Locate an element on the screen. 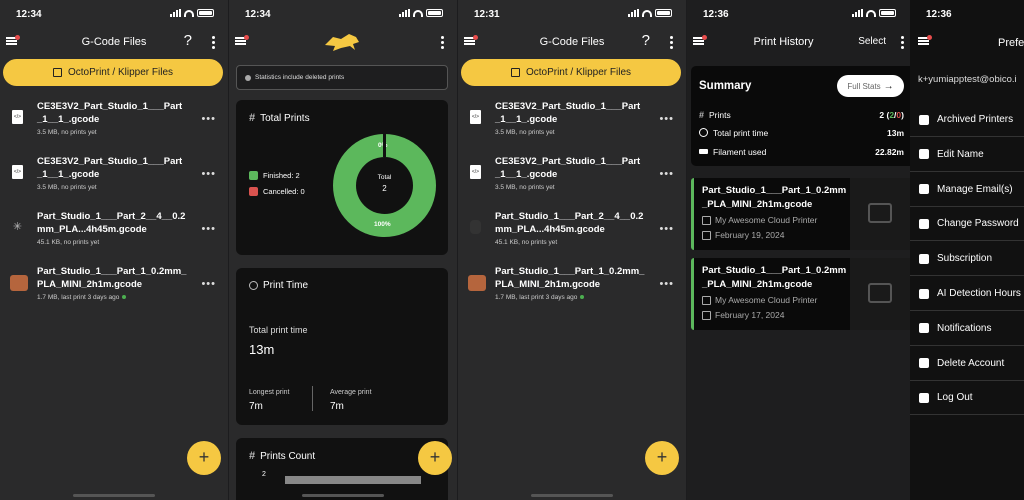 This screenshot has width=1024, height=500. menu-item: Manage Email(s) is located at coordinates (967, 190).